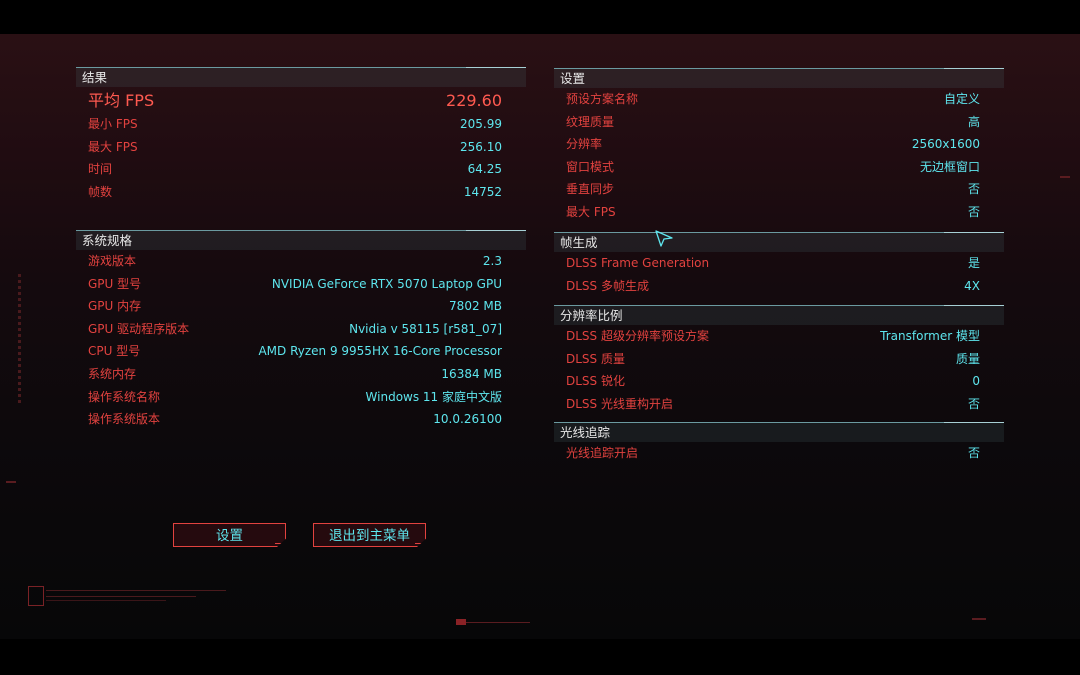 The height and width of the screenshot is (675, 1080). Describe the element at coordinates (124, 419) in the screenshot. I see `system-label: 操作系统版本` at that location.